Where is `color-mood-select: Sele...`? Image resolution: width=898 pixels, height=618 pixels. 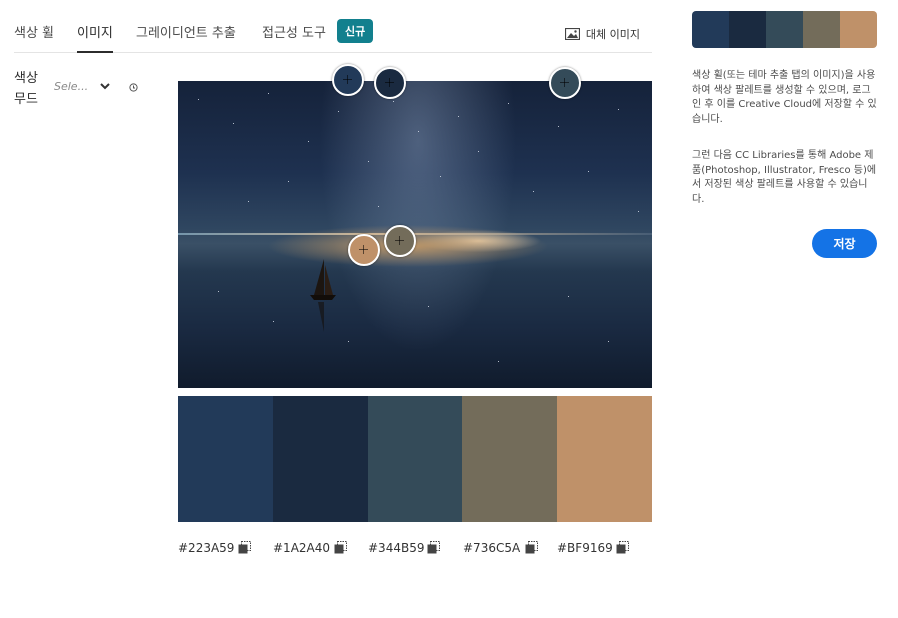
color-mood-select: Sele... is located at coordinates (71, 86).